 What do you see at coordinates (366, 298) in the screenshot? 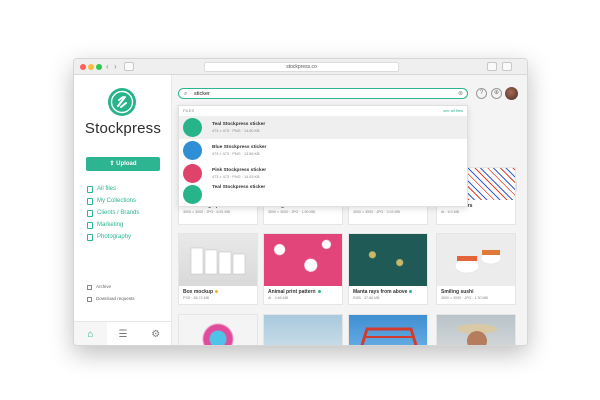
I see `asset-meta: RGB · 37.86 MB` at bounding box center [366, 298].